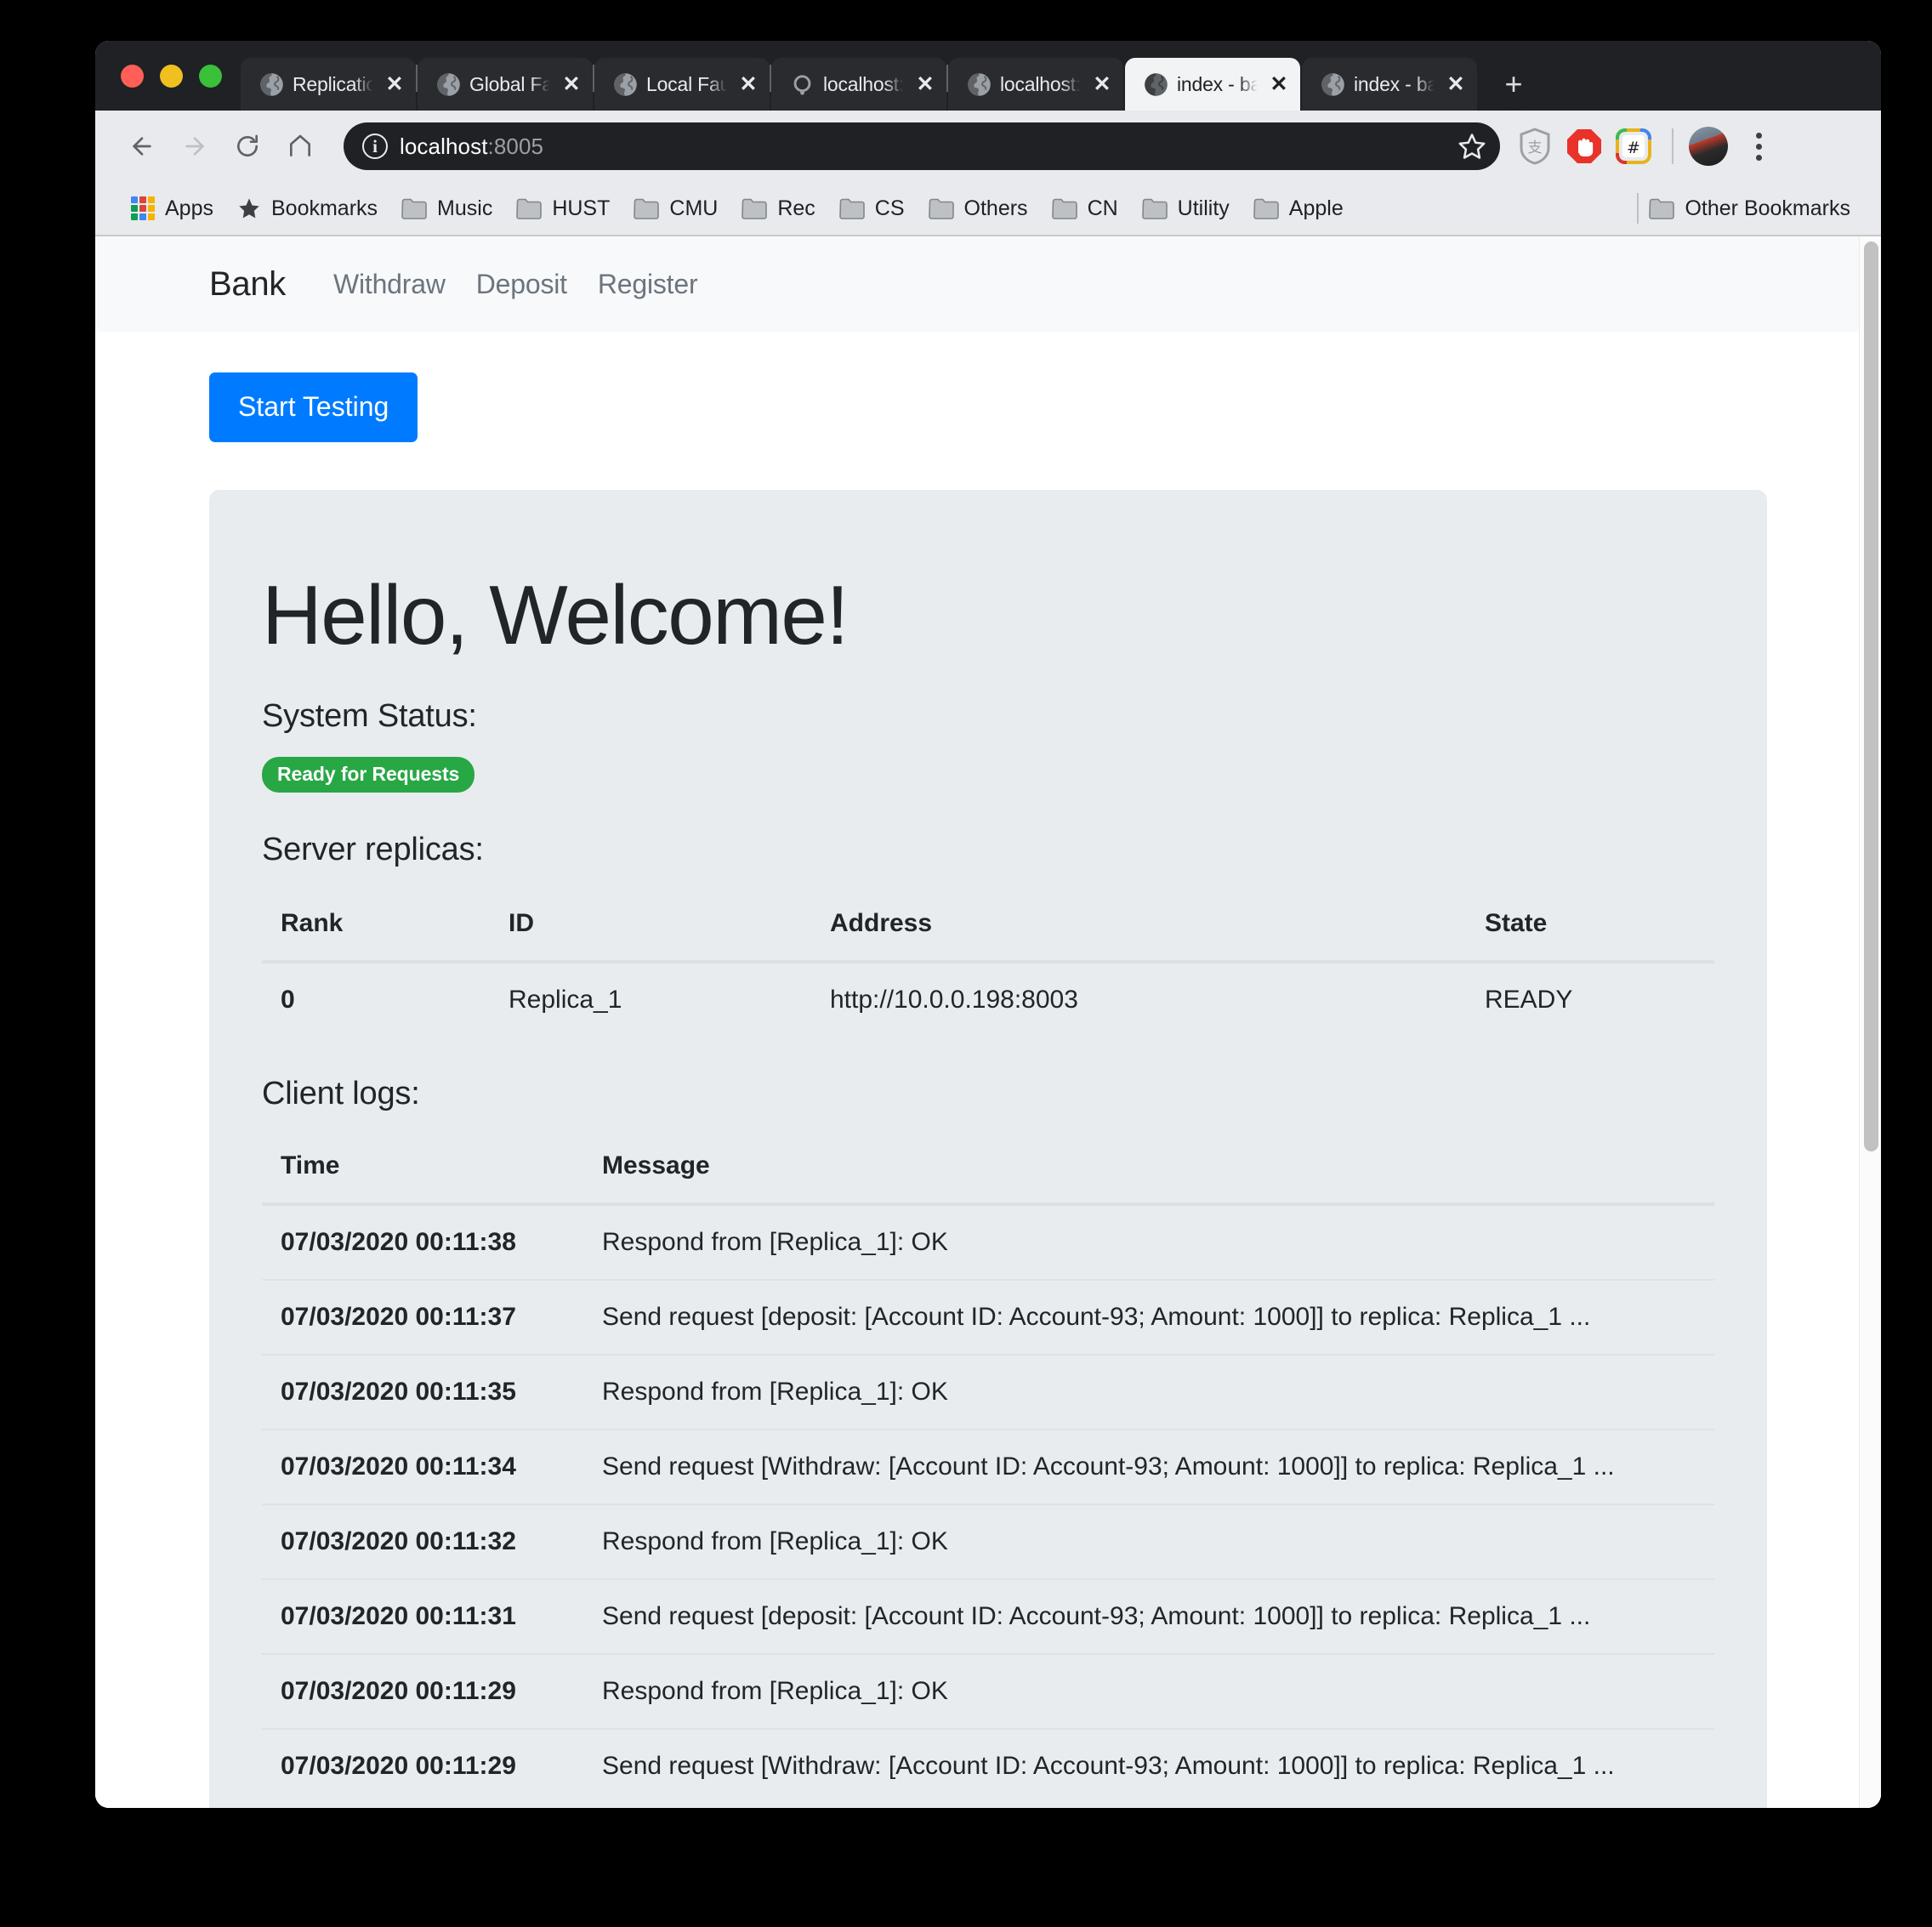 This screenshot has height=1927, width=1932. What do you see at coordinates (247, 284) in the screenshot?
I see `navbar-brand: Bank` at bounding box center [247, 284].